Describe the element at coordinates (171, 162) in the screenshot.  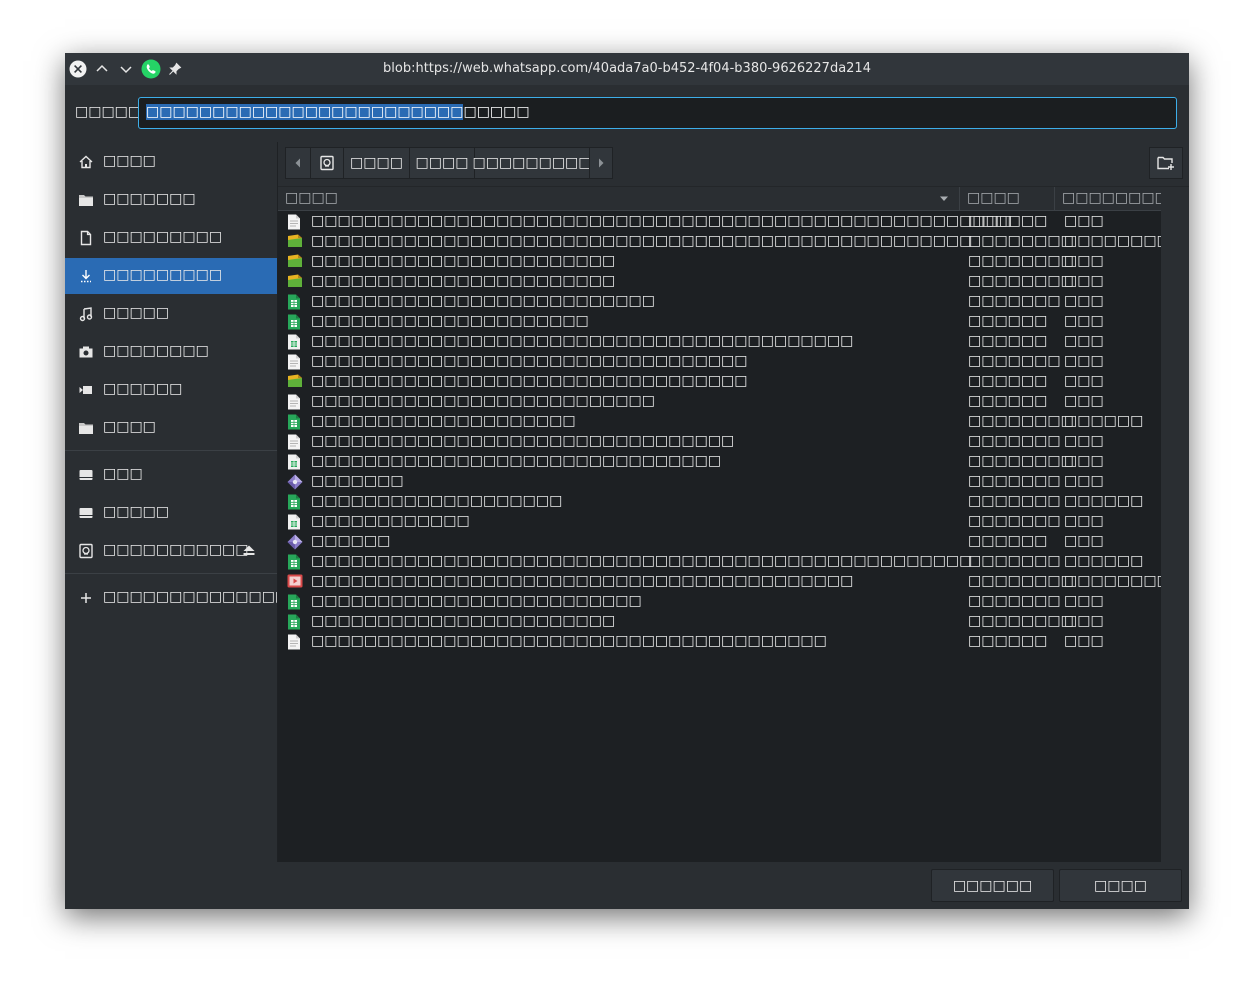
I see `sidebar-item-home: □□□□` at that location.